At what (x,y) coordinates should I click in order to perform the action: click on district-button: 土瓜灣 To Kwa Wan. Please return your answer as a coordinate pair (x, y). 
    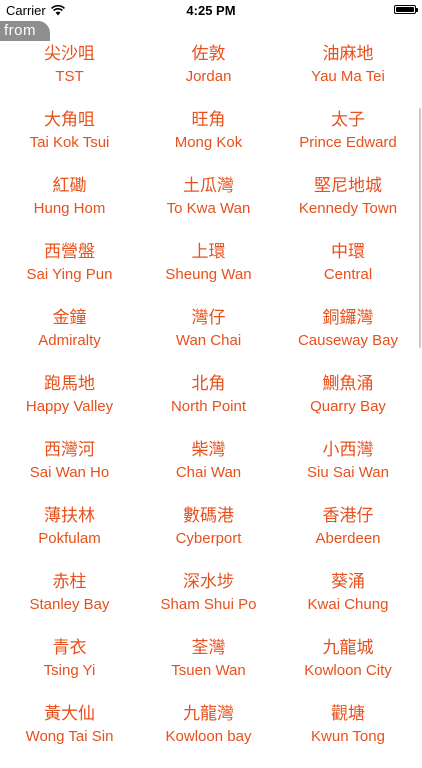
    Looking at the image, I should click on (208, 207).